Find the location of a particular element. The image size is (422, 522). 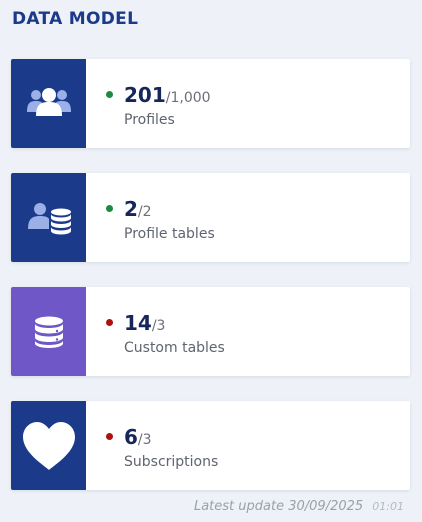

subscriptions-limit: /3 is located at coordinates (144, 440).